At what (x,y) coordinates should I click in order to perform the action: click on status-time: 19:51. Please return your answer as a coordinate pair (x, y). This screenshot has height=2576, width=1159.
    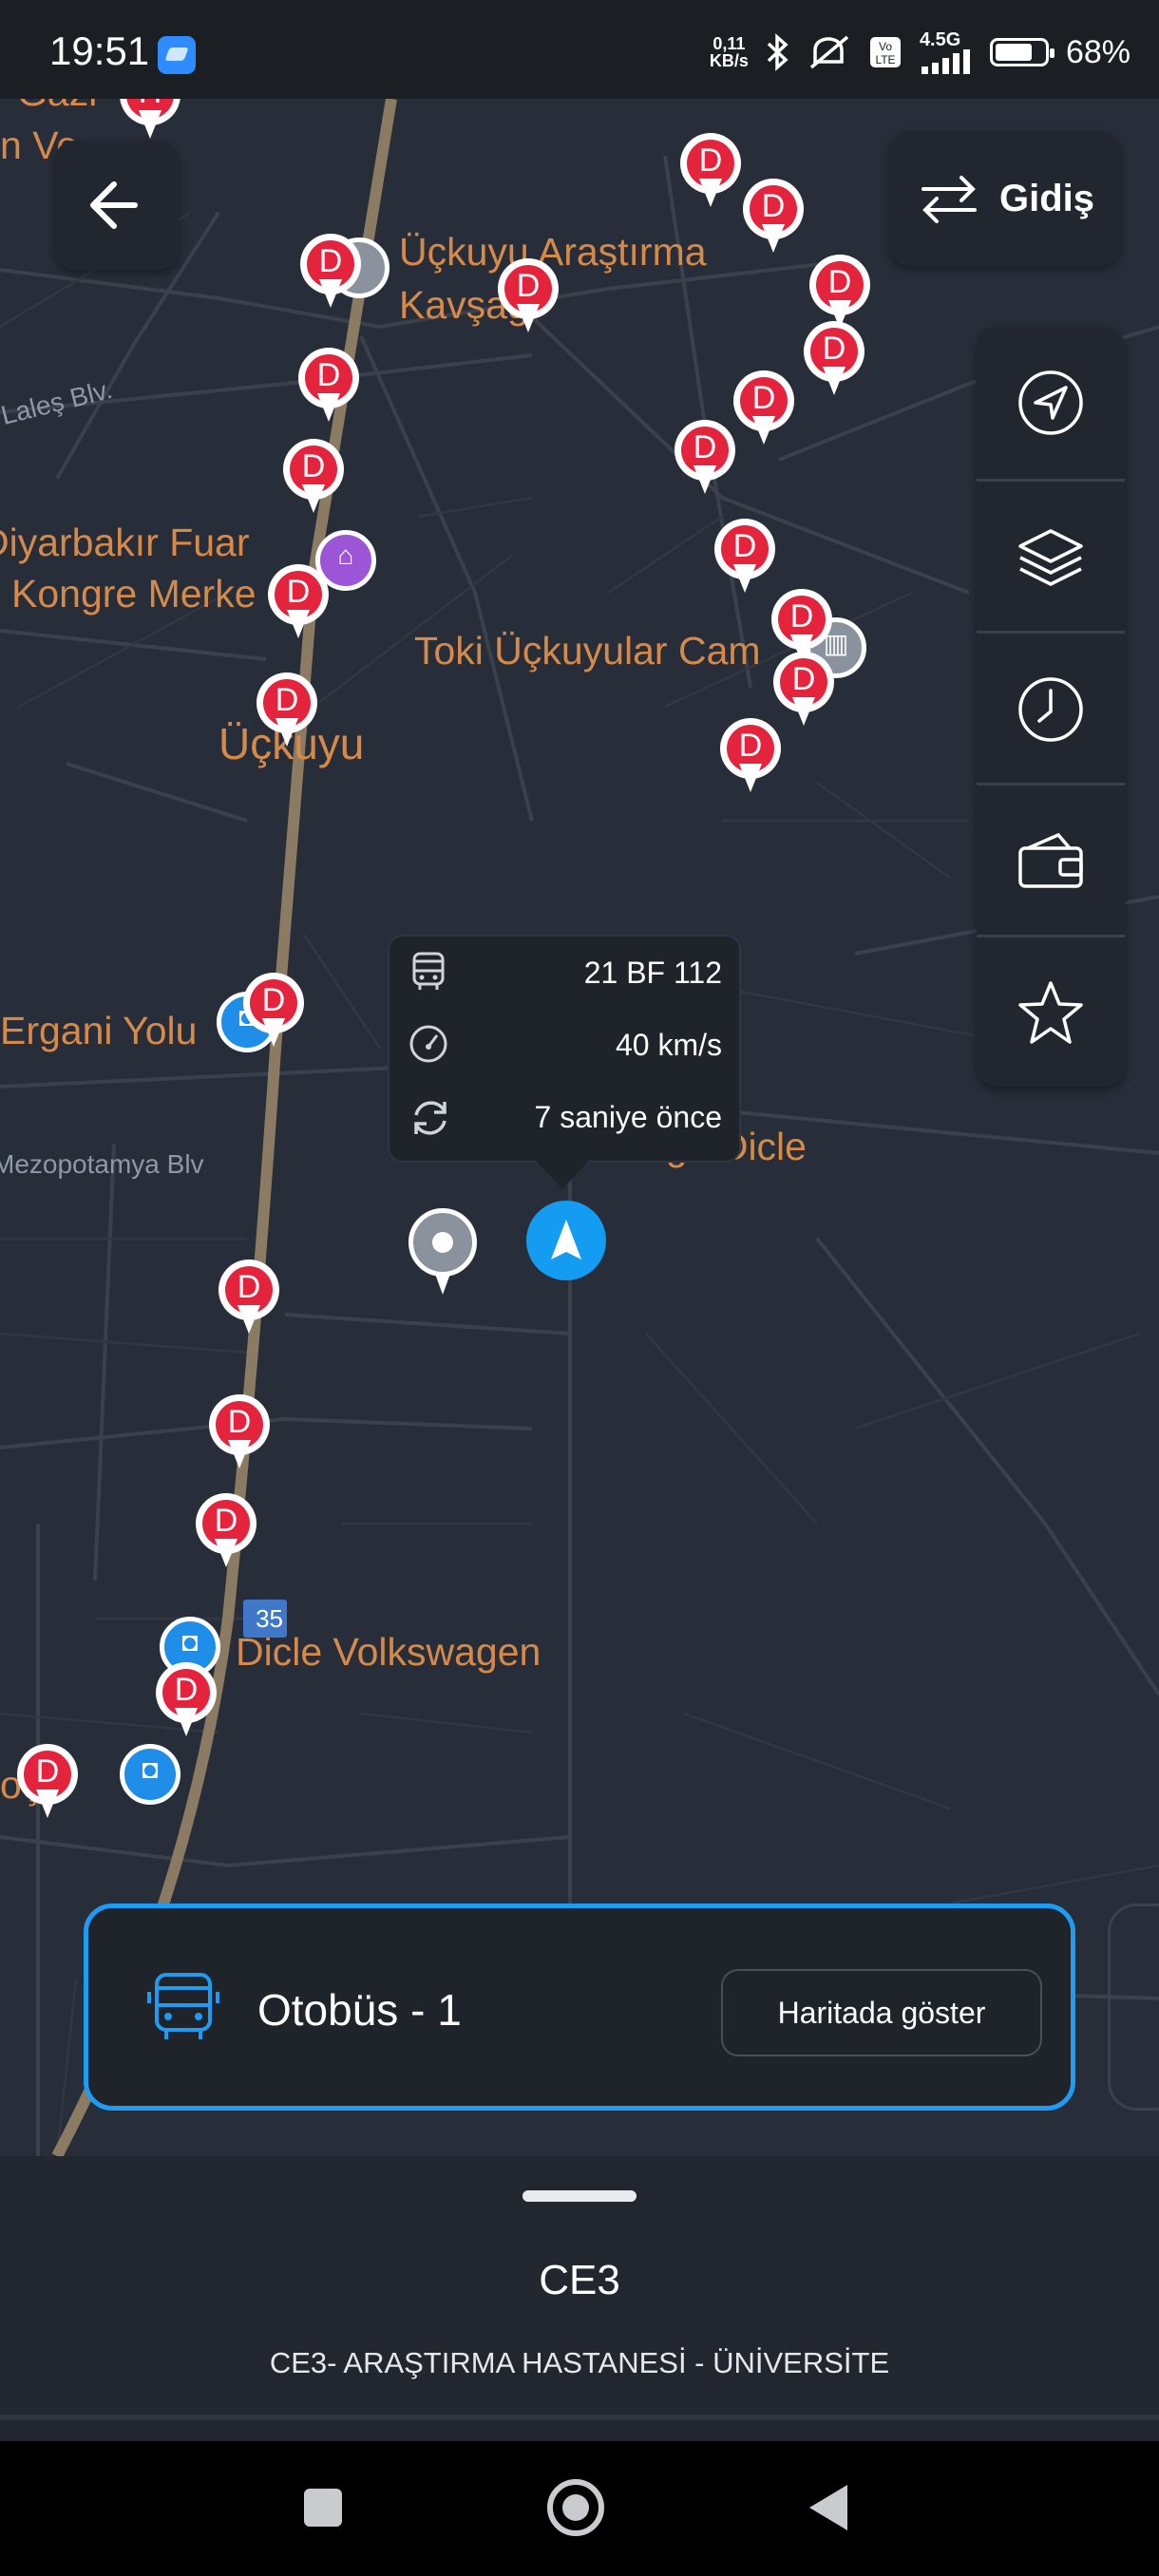
    Looking at the image, I should click on (99, 50).